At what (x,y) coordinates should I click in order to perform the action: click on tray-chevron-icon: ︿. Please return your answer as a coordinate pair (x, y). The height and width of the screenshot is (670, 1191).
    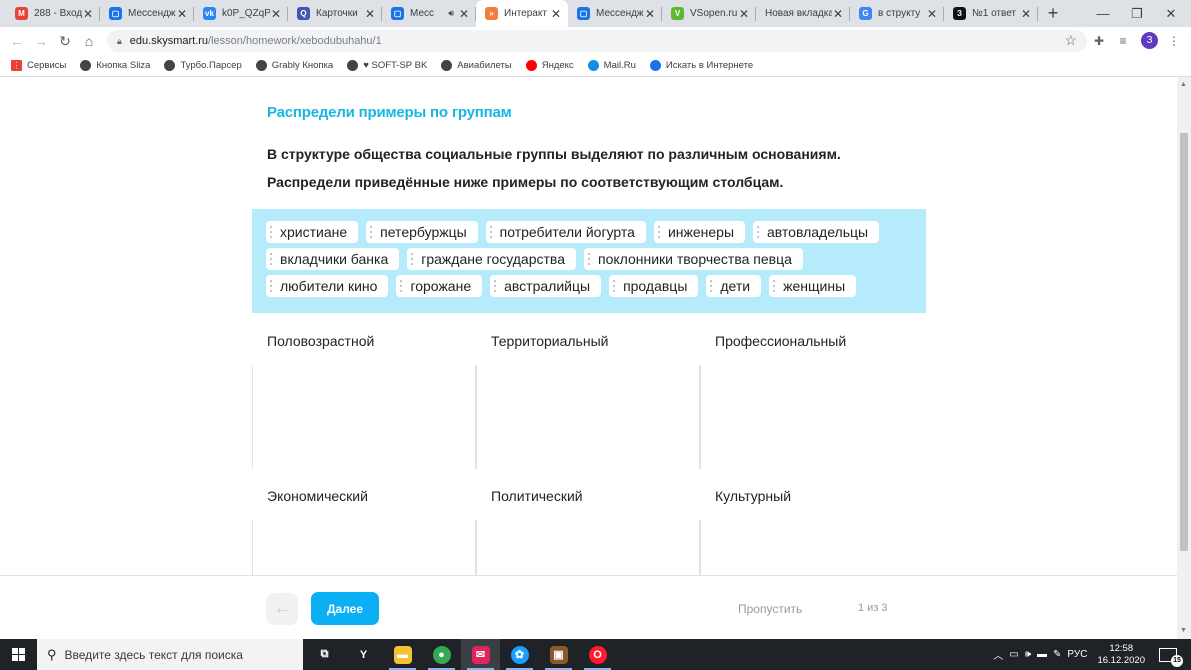
    Looking at the image, I should click on (998, 654).